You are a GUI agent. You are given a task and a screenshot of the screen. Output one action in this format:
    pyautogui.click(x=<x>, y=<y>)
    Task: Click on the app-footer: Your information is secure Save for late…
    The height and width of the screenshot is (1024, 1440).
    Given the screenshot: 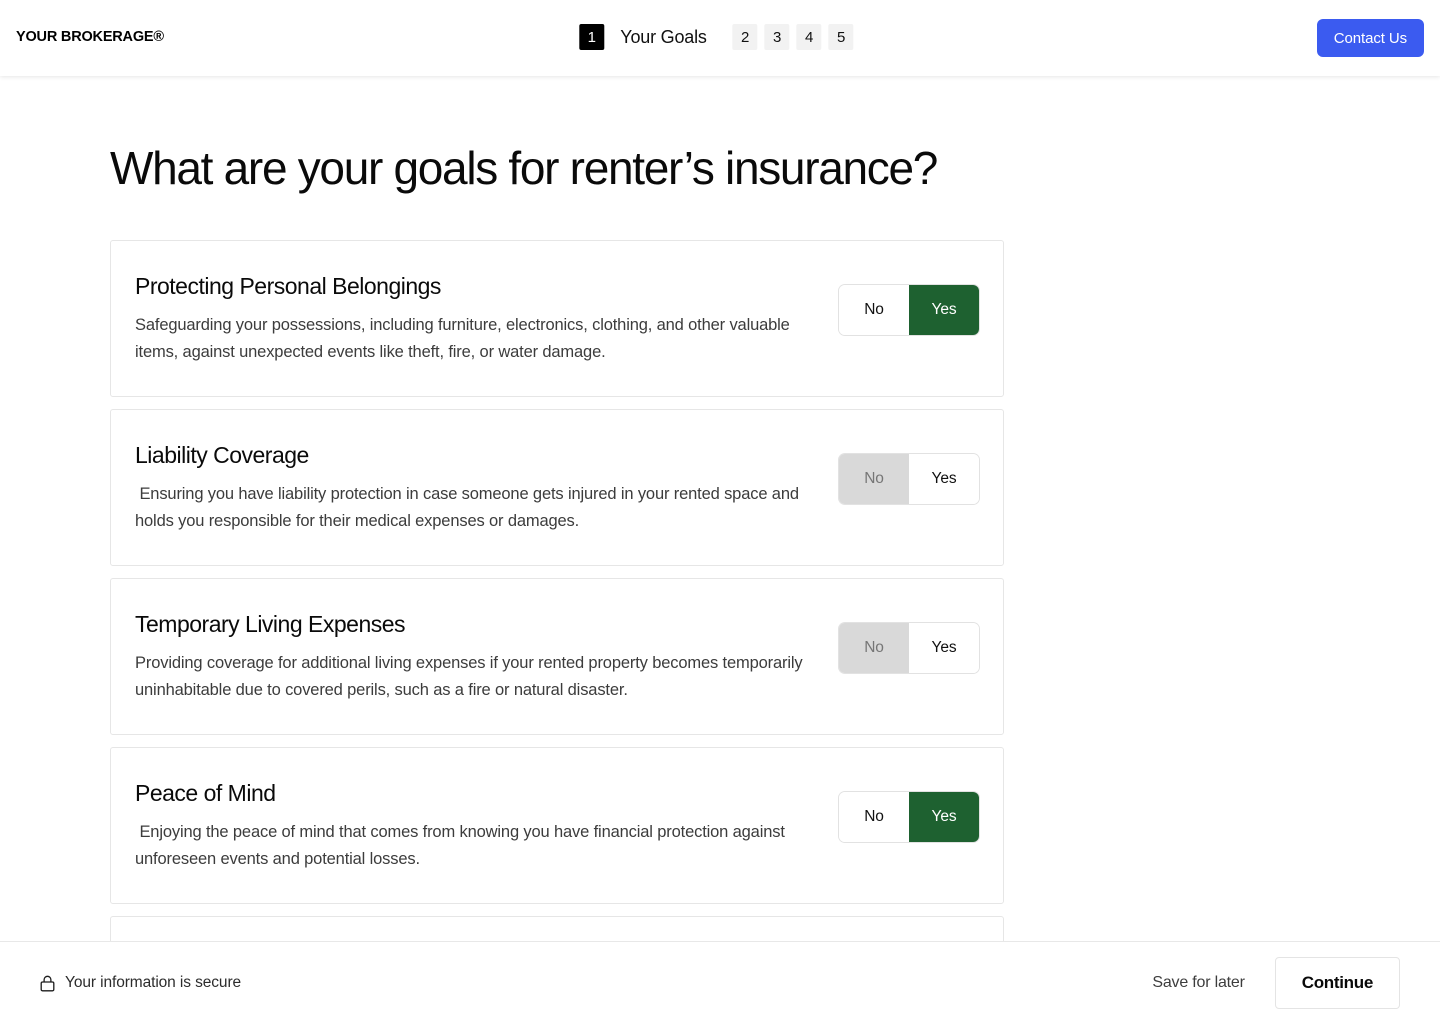 What is the action you would take?
    pyautogui.click(x=720, y=982)
    